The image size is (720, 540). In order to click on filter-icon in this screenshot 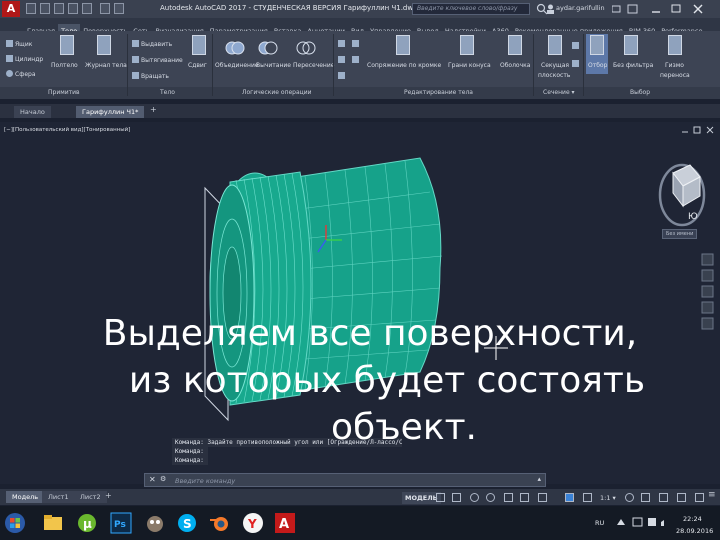, I will do `click(631, 45)`.